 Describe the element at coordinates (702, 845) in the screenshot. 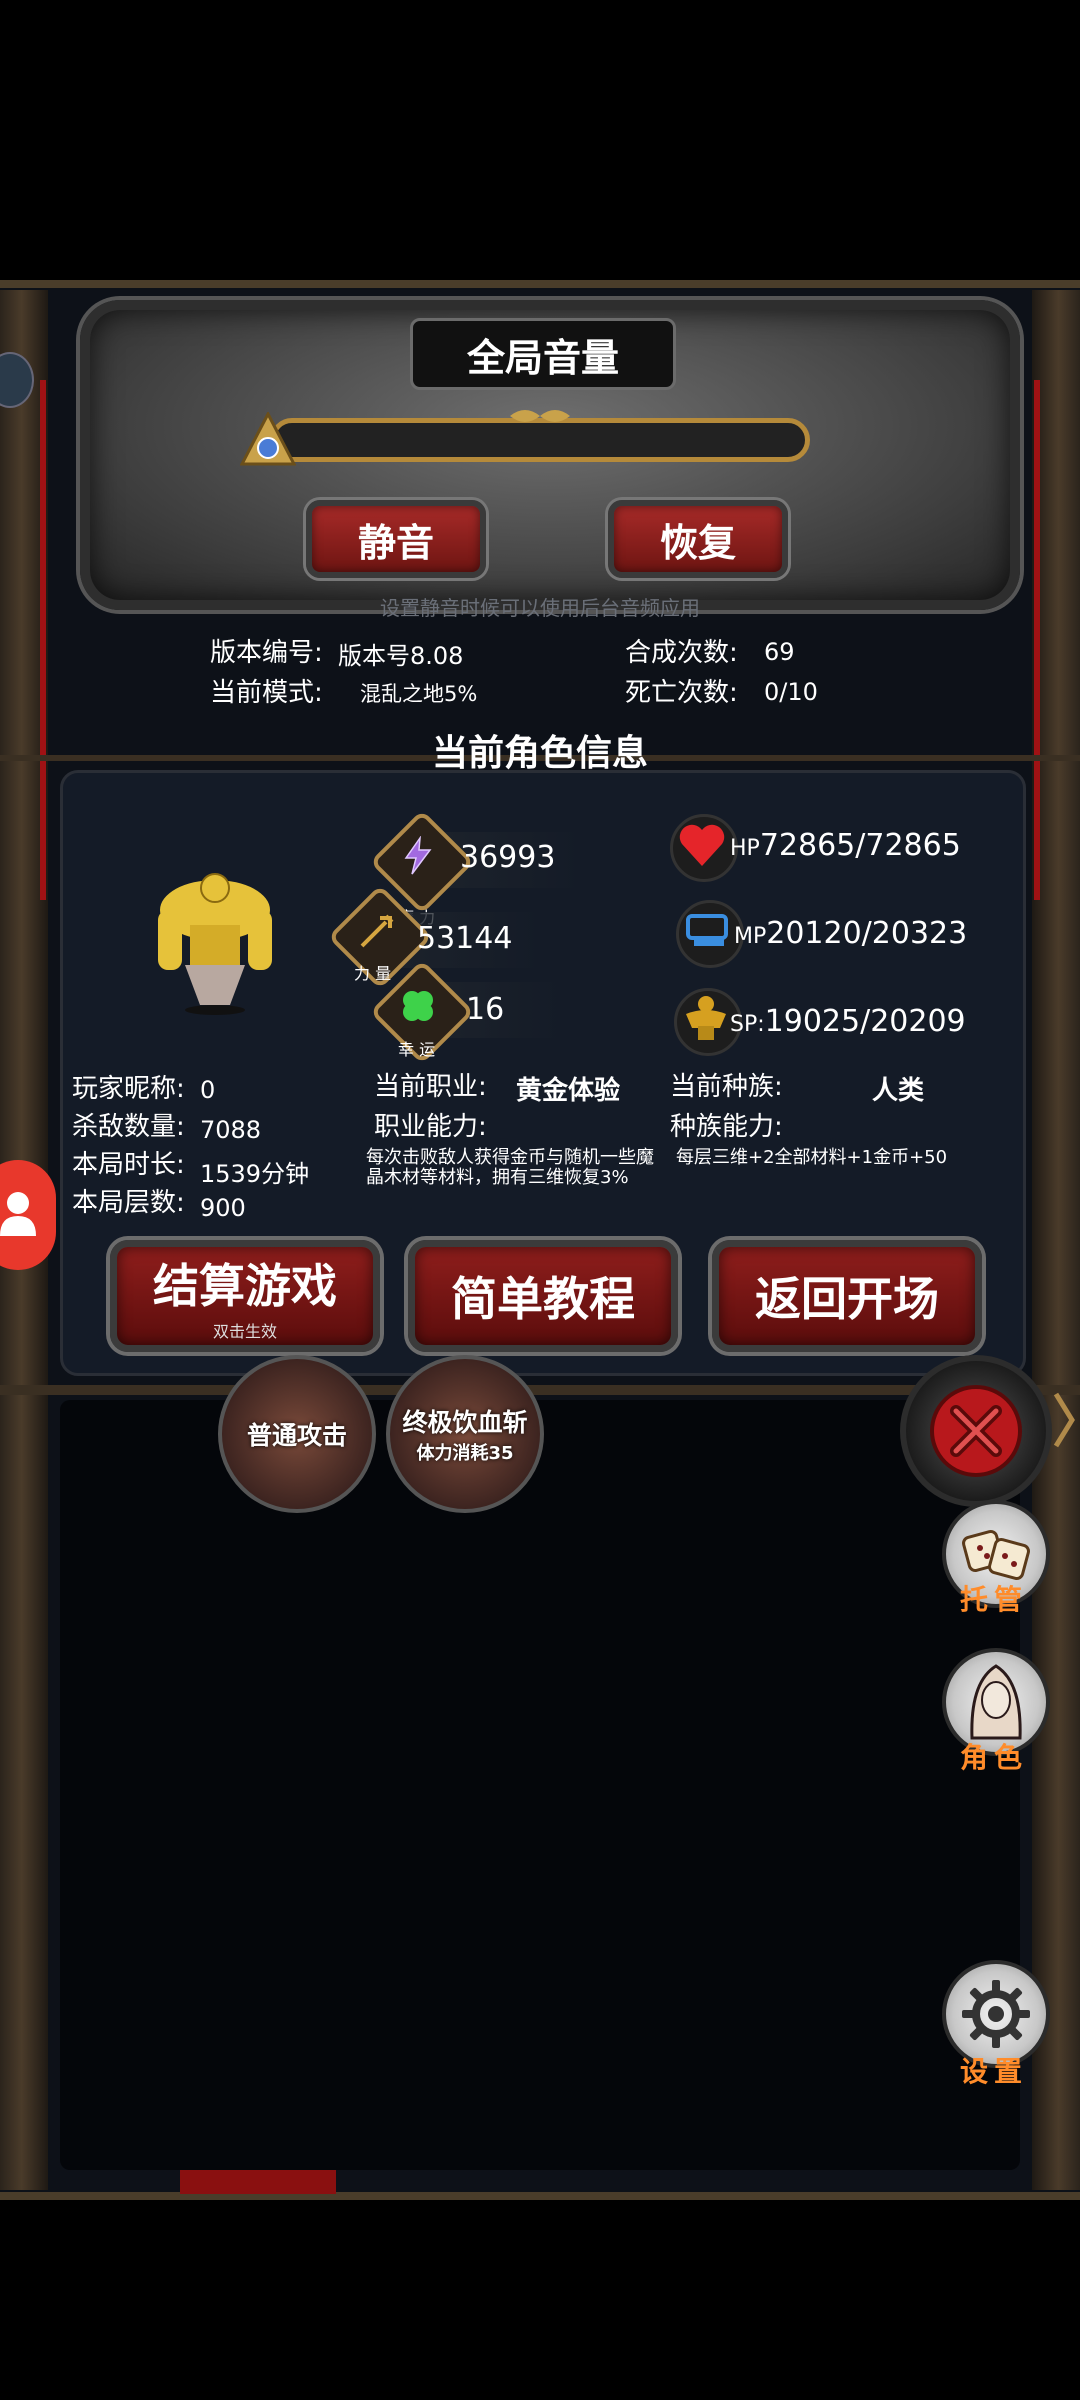

I see `heart-icon` at that location.